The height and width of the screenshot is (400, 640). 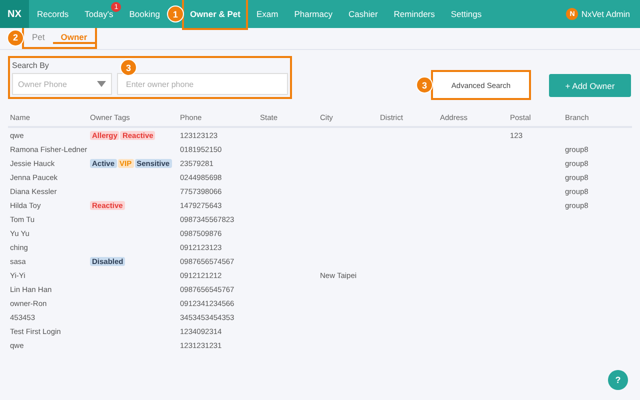 What do you see at coordinates (414, 14) in the screenshot?
I see `nav-item: Reminders` at bounding box center [414, 14].